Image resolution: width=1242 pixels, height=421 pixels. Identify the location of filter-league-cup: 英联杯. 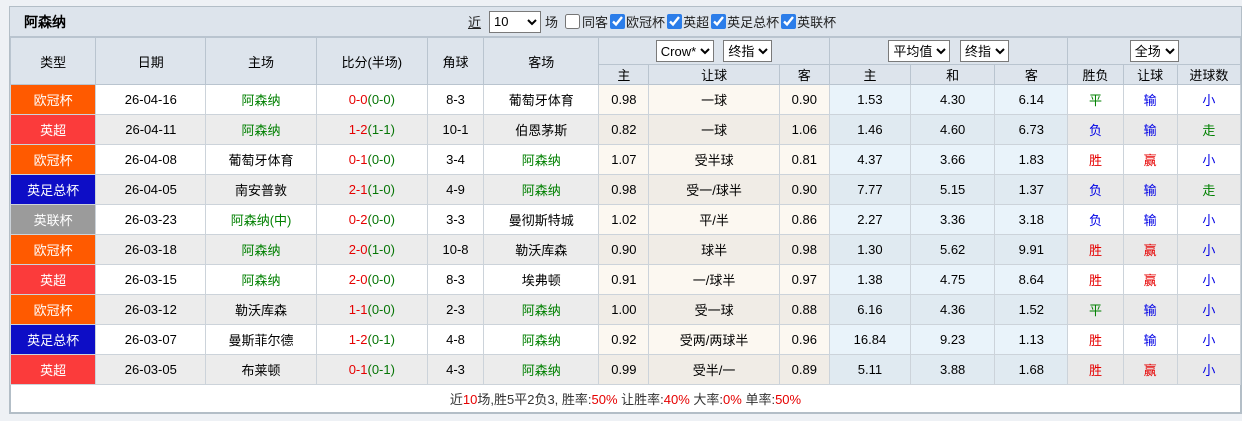
(807, 21).